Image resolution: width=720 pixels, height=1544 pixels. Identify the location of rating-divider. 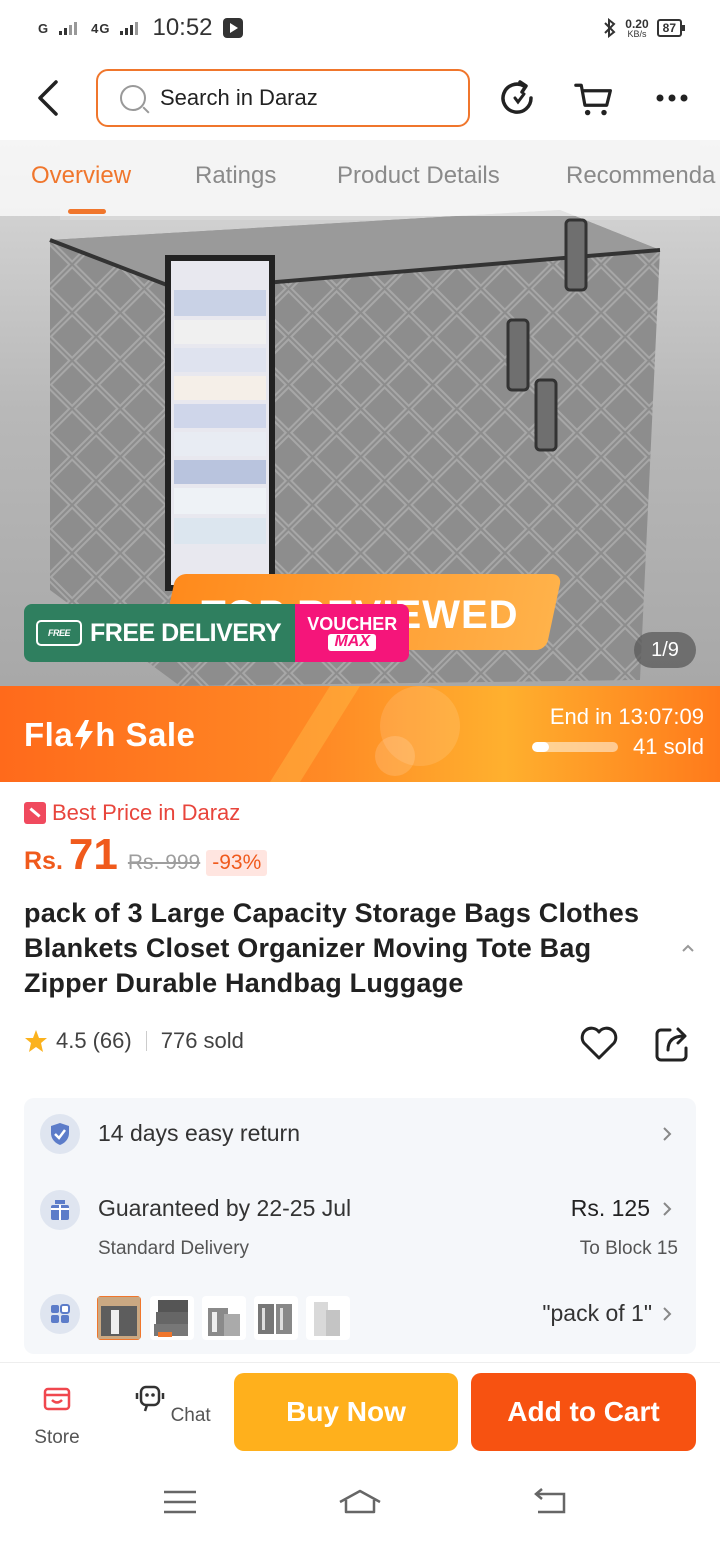
(146, 1041).